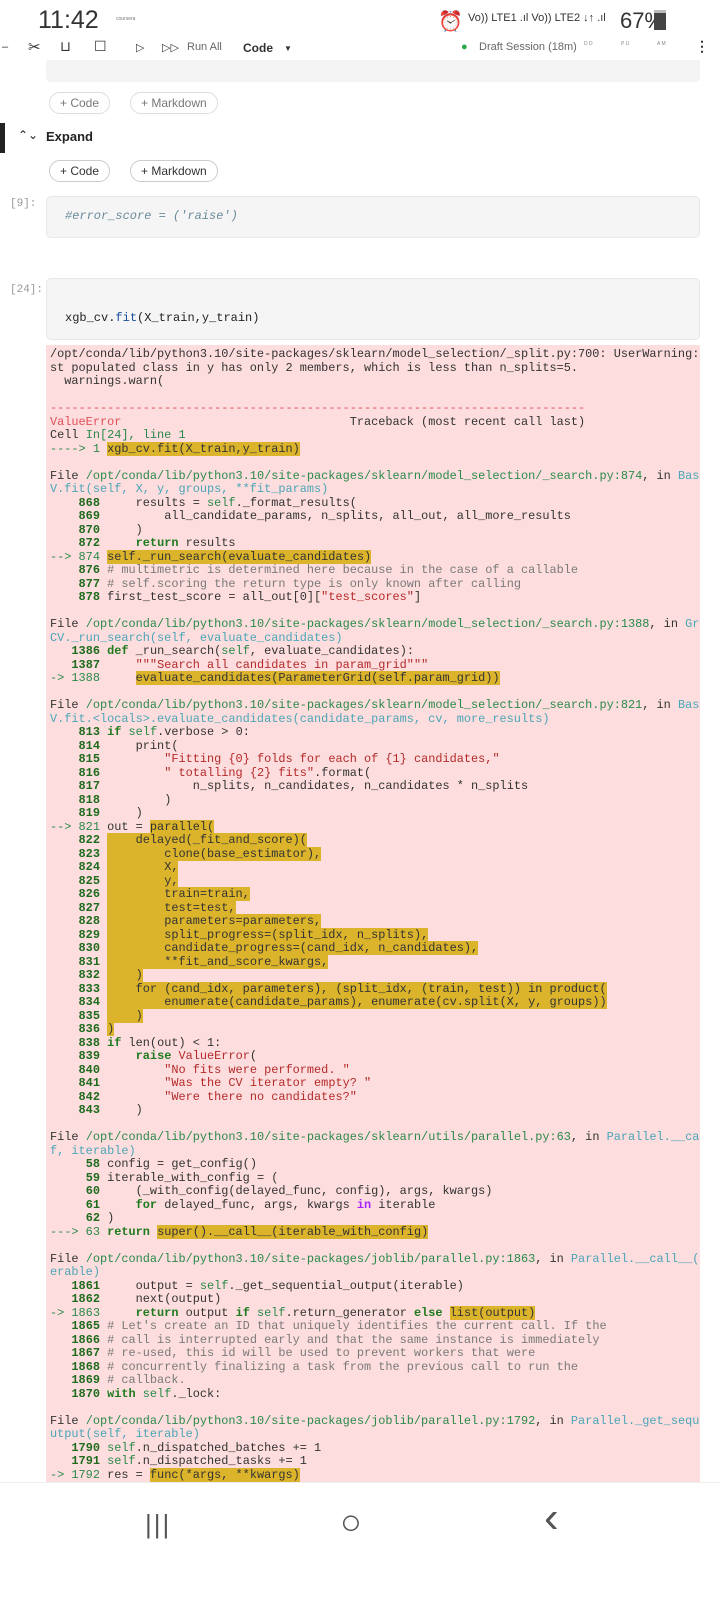 This screenshot has height=1600, width=720. Describe the element at coordinates (351, 1522) in the screenshot. I see `home-button: ○` at that location.